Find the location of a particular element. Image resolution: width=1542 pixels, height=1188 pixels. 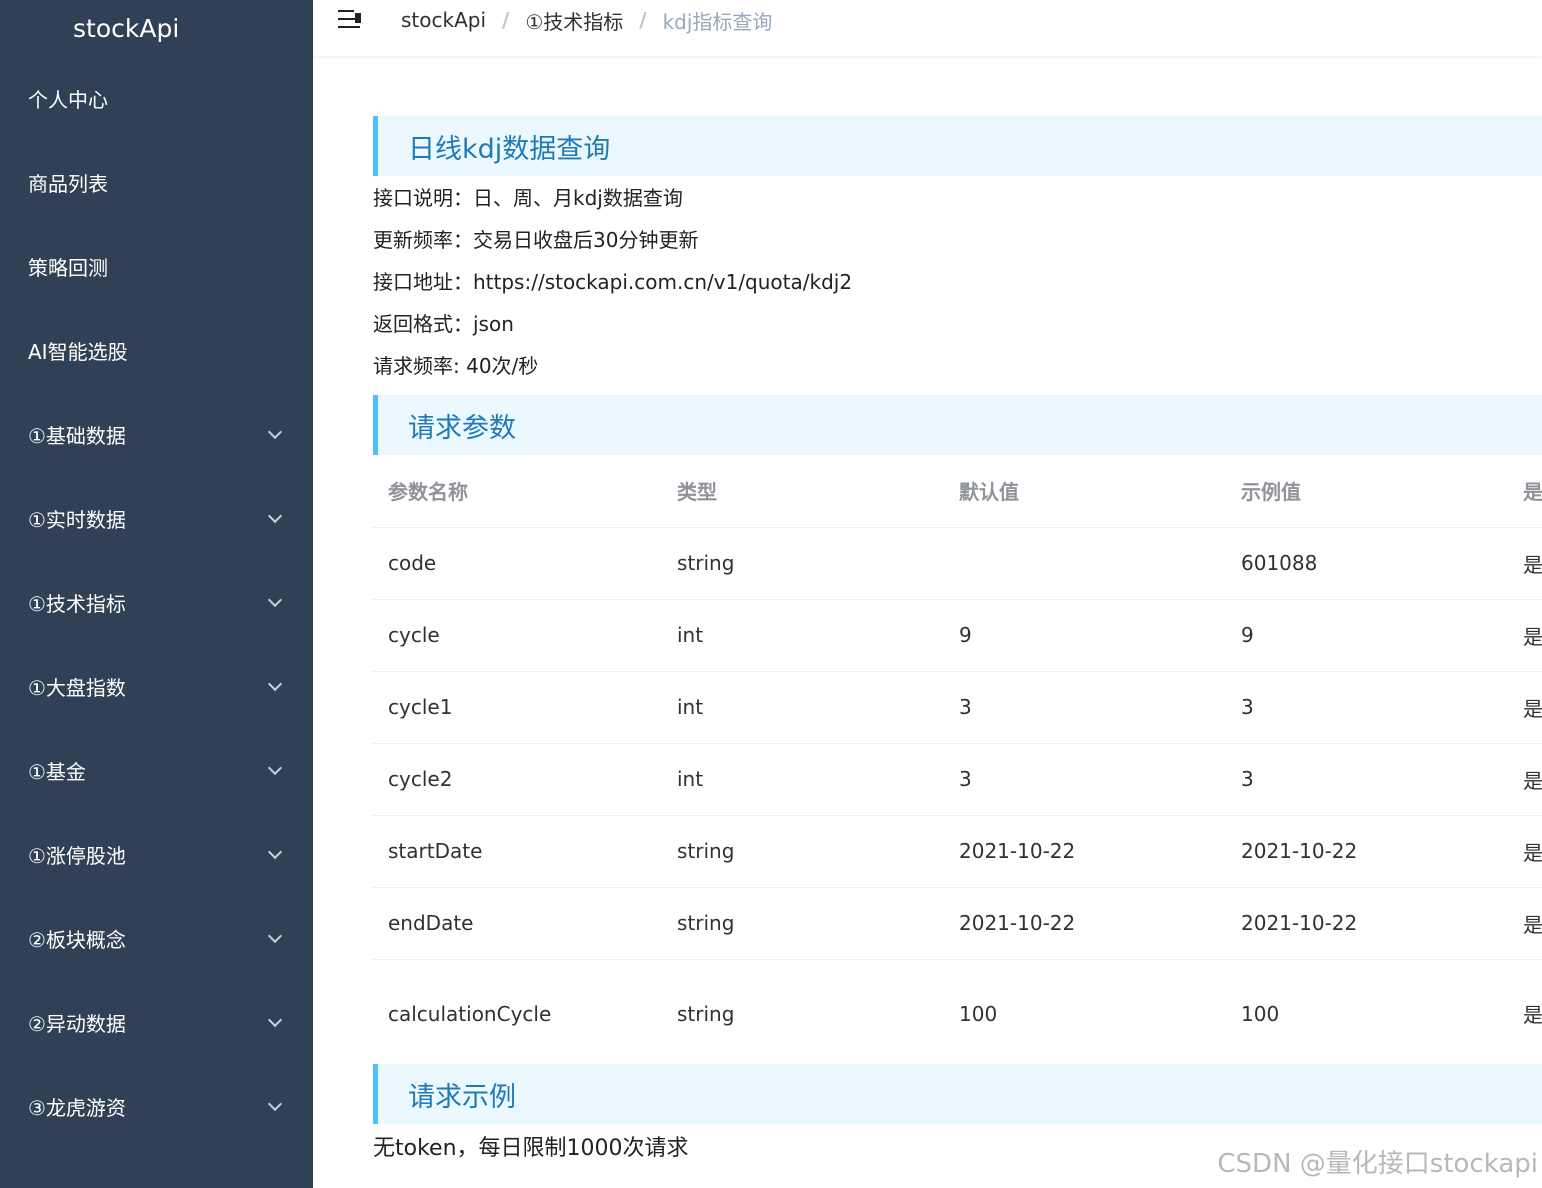

sidebar-item-market-index: ①大盘指数 is located at coordinates (156, 686).